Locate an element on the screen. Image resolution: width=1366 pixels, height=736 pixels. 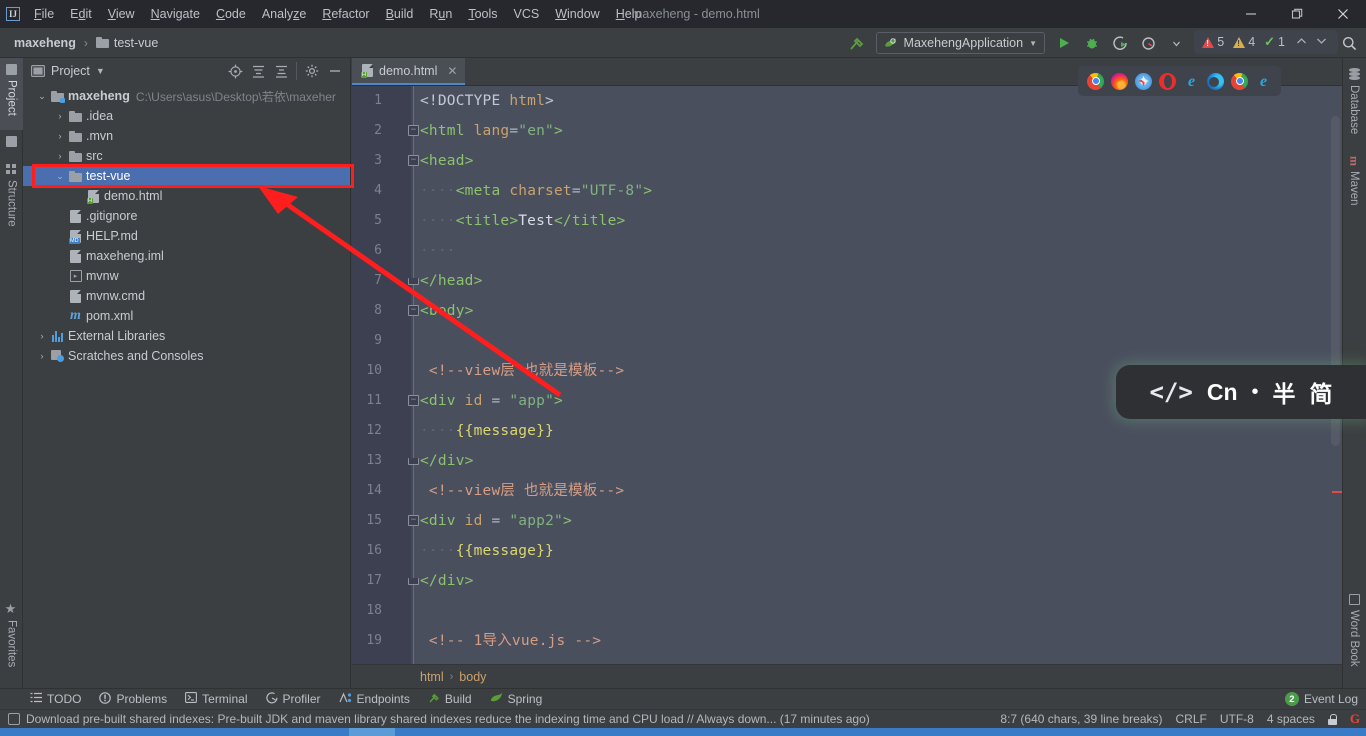
code-line-4: 4 ····<meta charset="UTF-8"> is located at coordinates (847, 191).